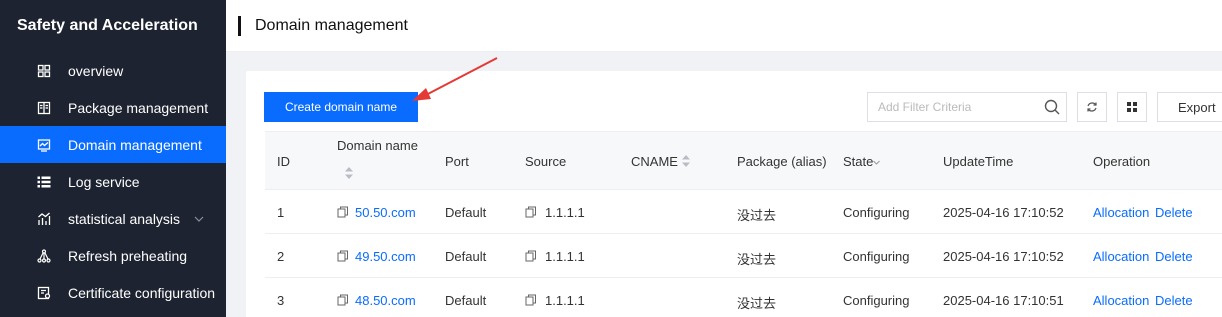 The image size is (1222, 317). What do you see at coordinates (44, 182) in the screenshot?
I see `list-icon` at bounding box center [44, 182].